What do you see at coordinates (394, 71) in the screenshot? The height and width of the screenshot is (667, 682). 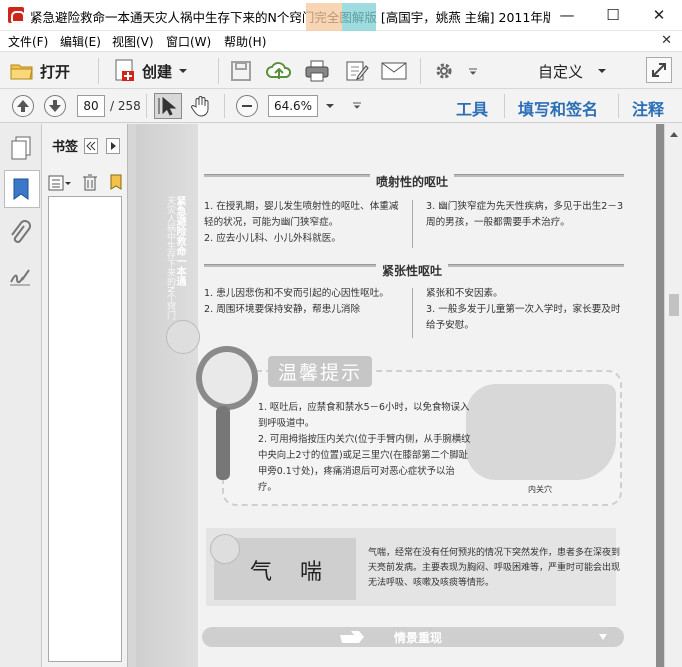 I see `mail-icon` at bounding box center [394, 71].